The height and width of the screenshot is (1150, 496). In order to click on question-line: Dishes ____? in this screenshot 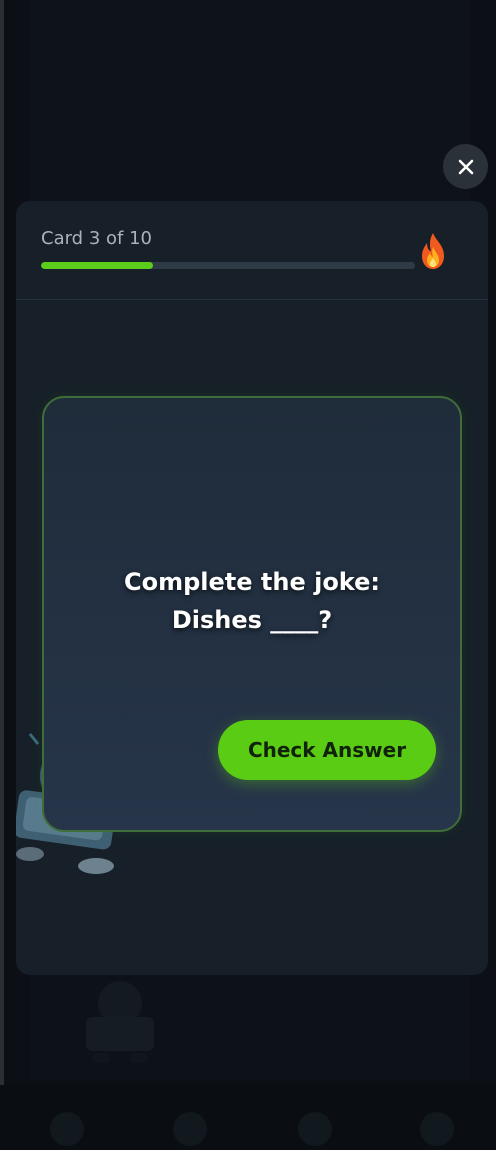, I will do `click(252, 620)`.